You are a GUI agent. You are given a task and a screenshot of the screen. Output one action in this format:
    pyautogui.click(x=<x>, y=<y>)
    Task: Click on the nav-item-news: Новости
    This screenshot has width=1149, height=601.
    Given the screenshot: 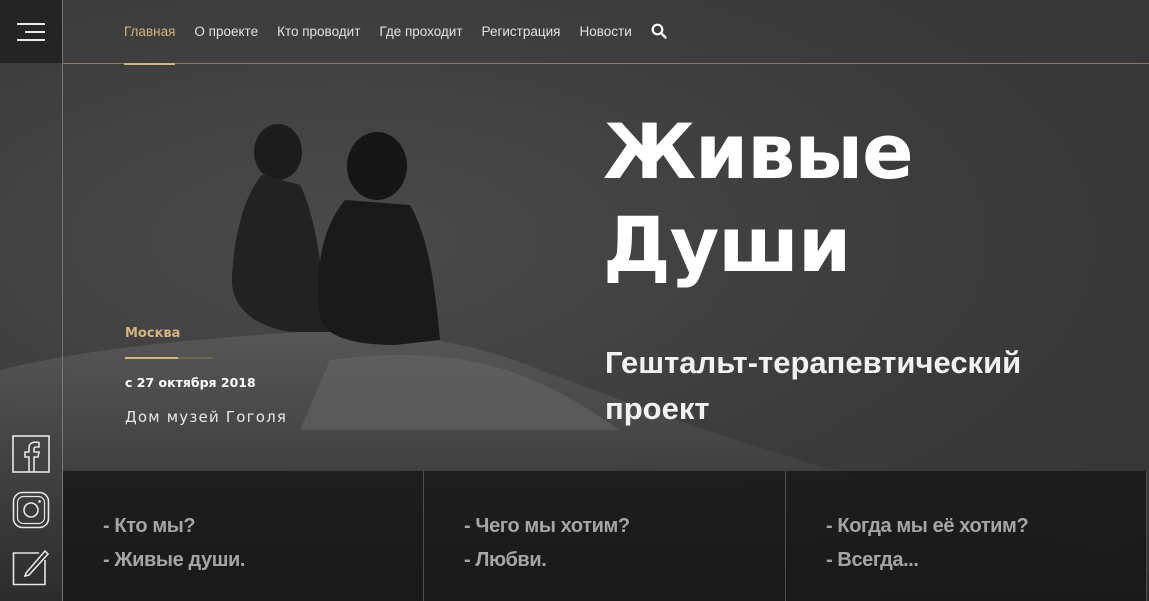 What is the action you would take?
    pyautogui.click(x=605, y=31)
    